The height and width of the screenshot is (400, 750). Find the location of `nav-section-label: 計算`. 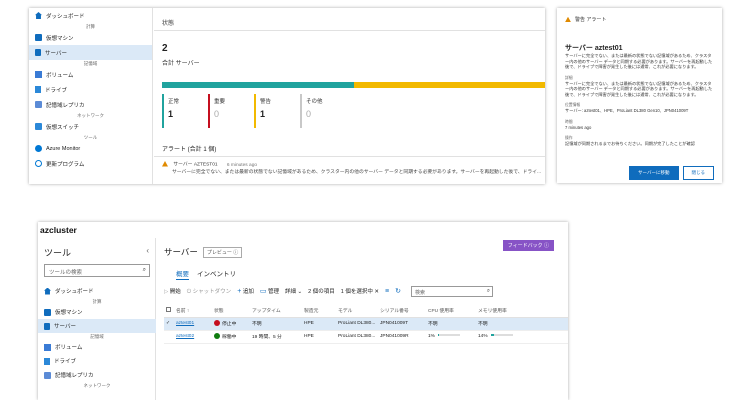

nav-section-label: 計算 is located at coordinates (90, 26).